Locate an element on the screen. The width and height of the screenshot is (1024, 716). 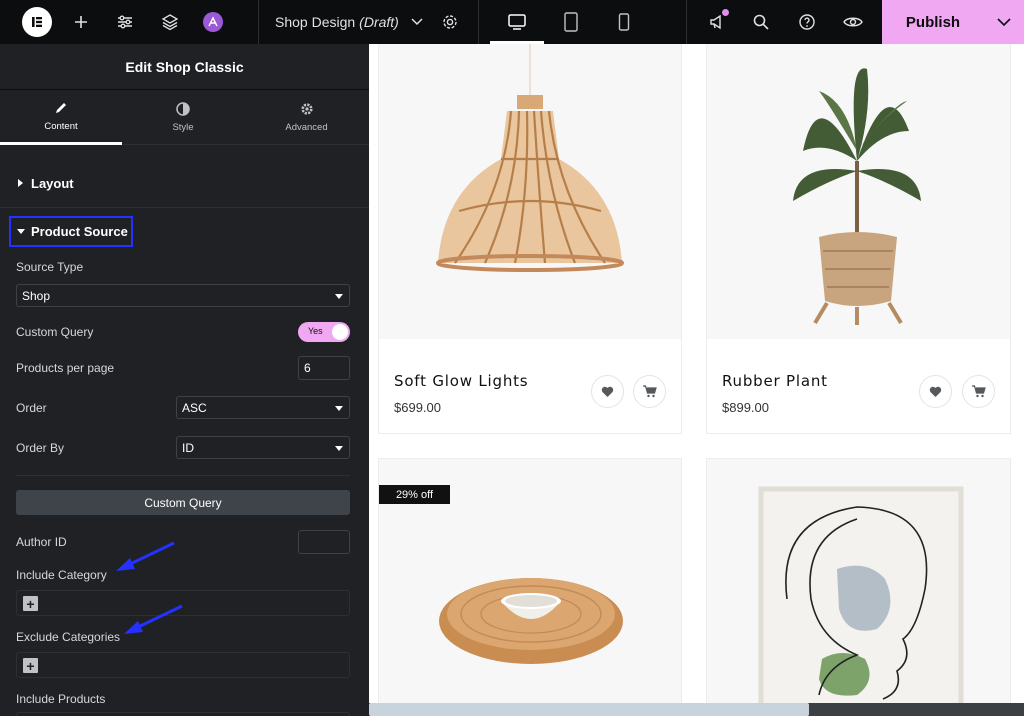
select-value: ID is located at coordinates (188, 447).